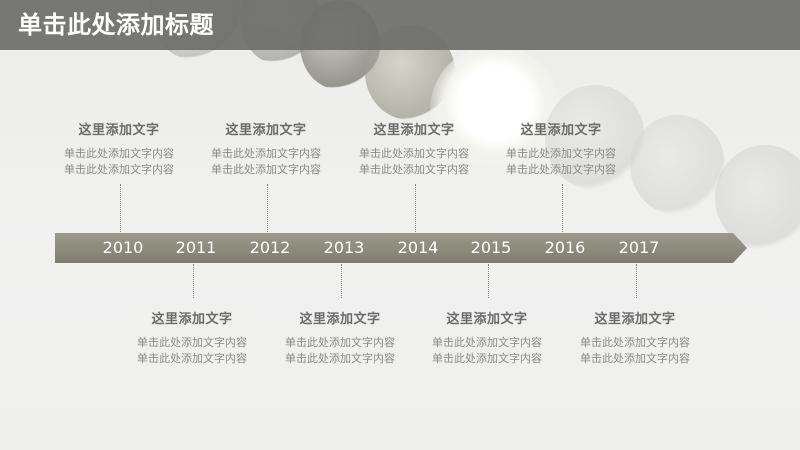  I want to click on year-label: 2017, so click(639, 247).